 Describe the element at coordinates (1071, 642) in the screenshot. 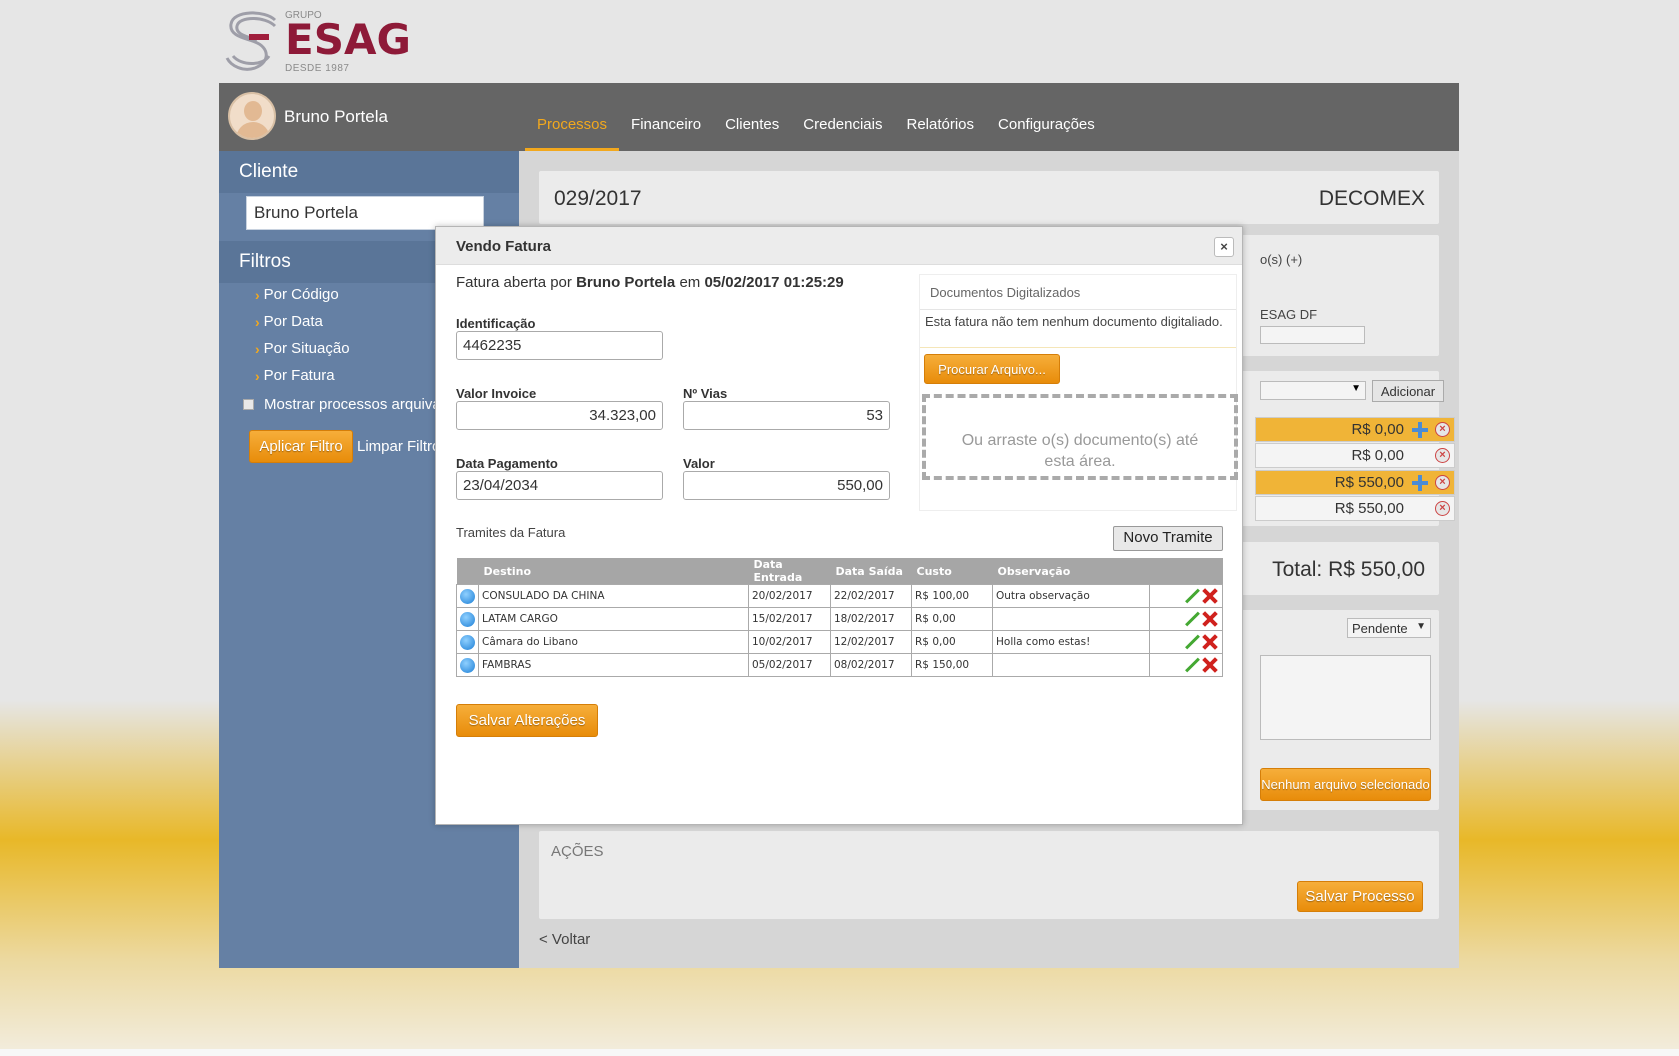

I see `cell-observacao: Holla como estas!` at that location.